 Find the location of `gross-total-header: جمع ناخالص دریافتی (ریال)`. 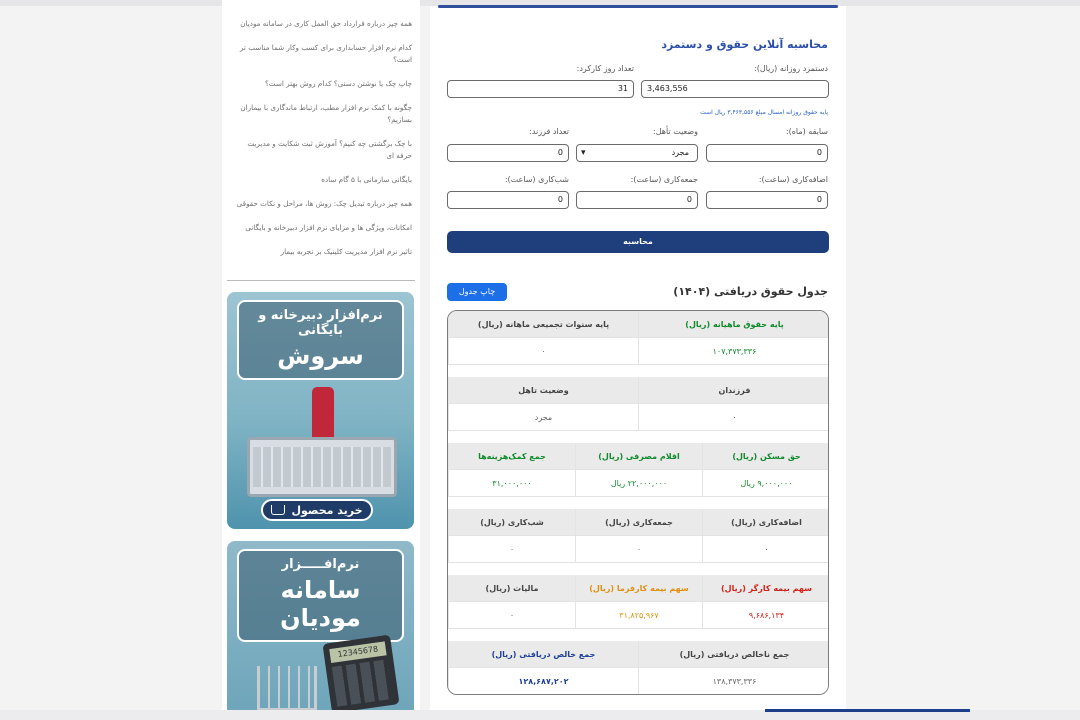

gross-total-header: جمع ناخالص دریافتی (ریال) is located at coordinates (733, 654).